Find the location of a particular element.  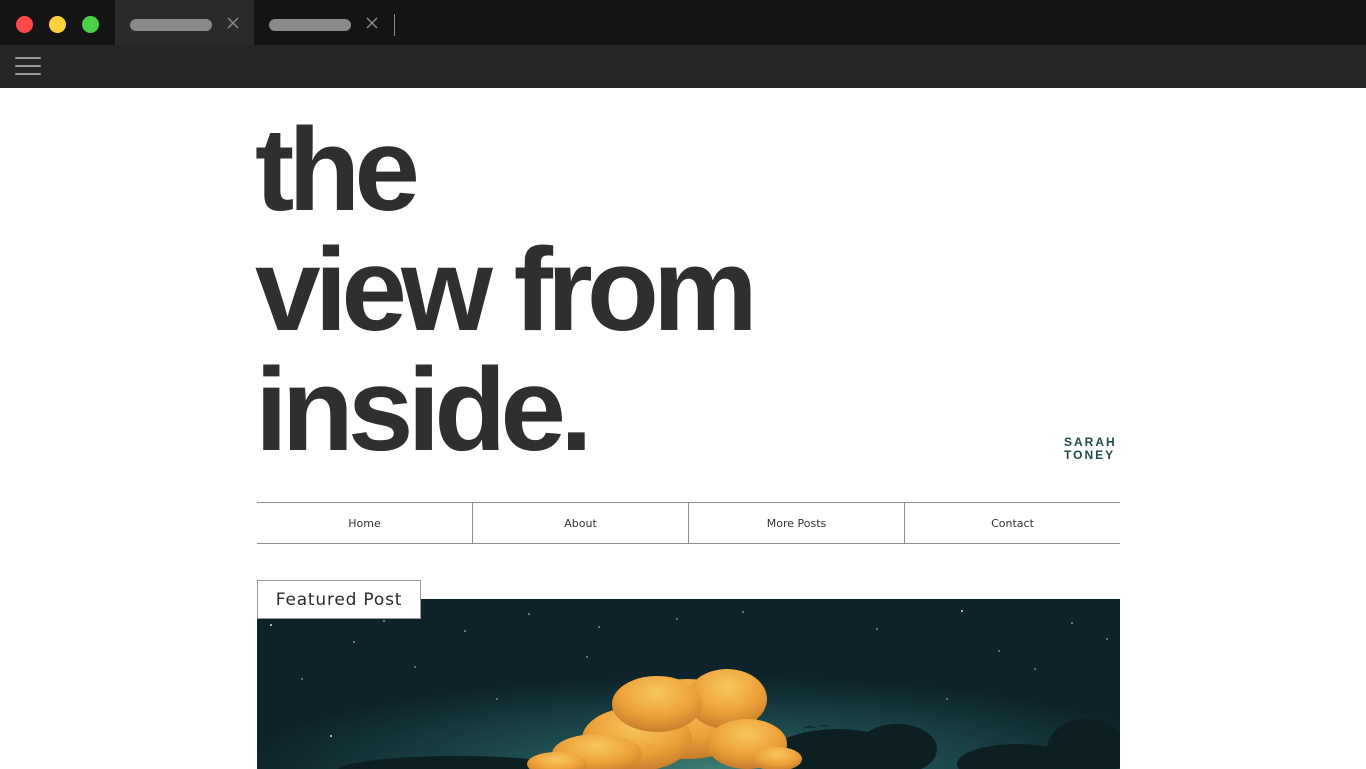

site-navigation: Home About More Posts Contact is located at coordinates (688, 523).